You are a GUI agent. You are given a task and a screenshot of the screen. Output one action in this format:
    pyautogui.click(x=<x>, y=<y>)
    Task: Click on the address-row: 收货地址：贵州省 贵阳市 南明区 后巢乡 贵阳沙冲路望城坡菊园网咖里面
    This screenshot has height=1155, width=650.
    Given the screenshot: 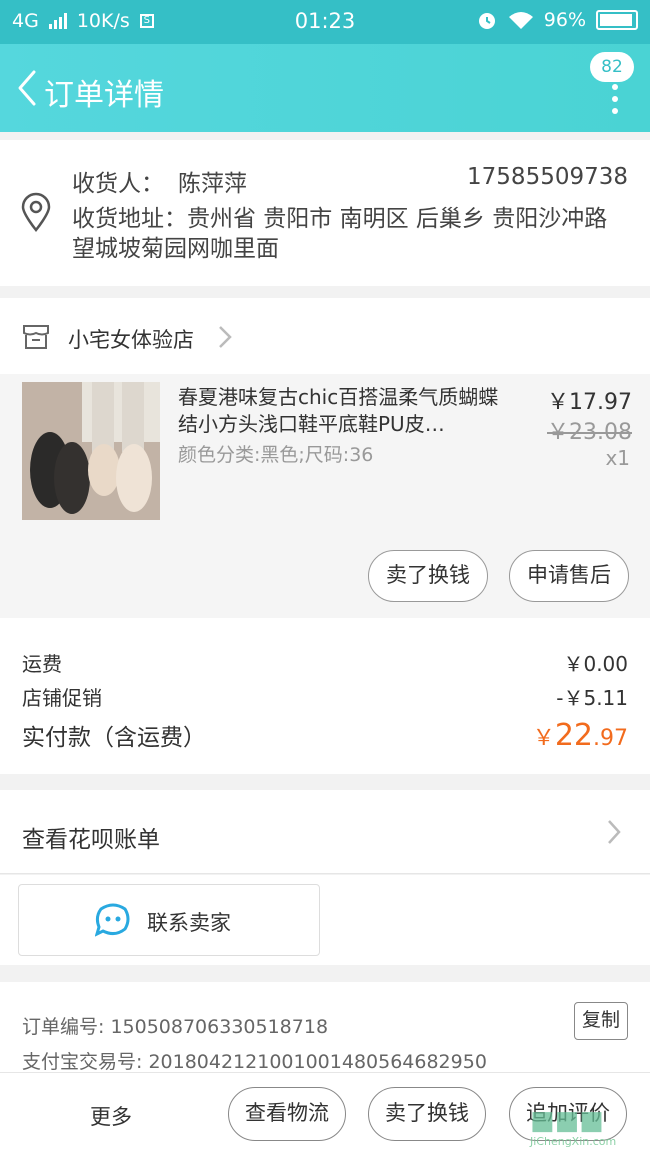 What is the action you would take?
    pyautogui.click(x=341, y=234)
    